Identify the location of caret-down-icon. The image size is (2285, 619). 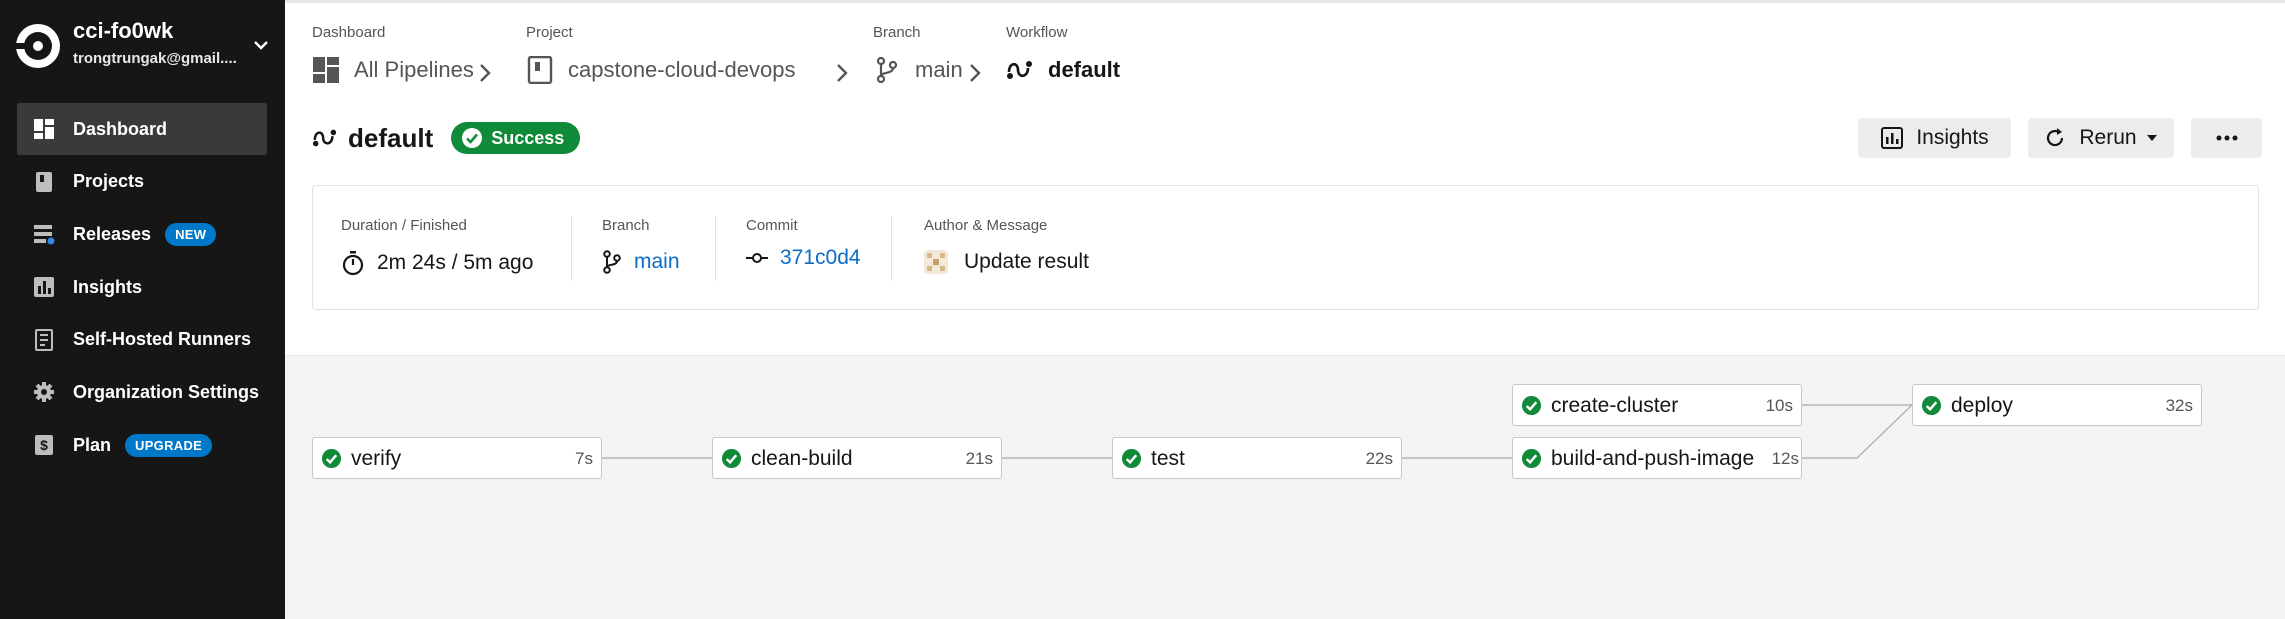
(2151, 138).